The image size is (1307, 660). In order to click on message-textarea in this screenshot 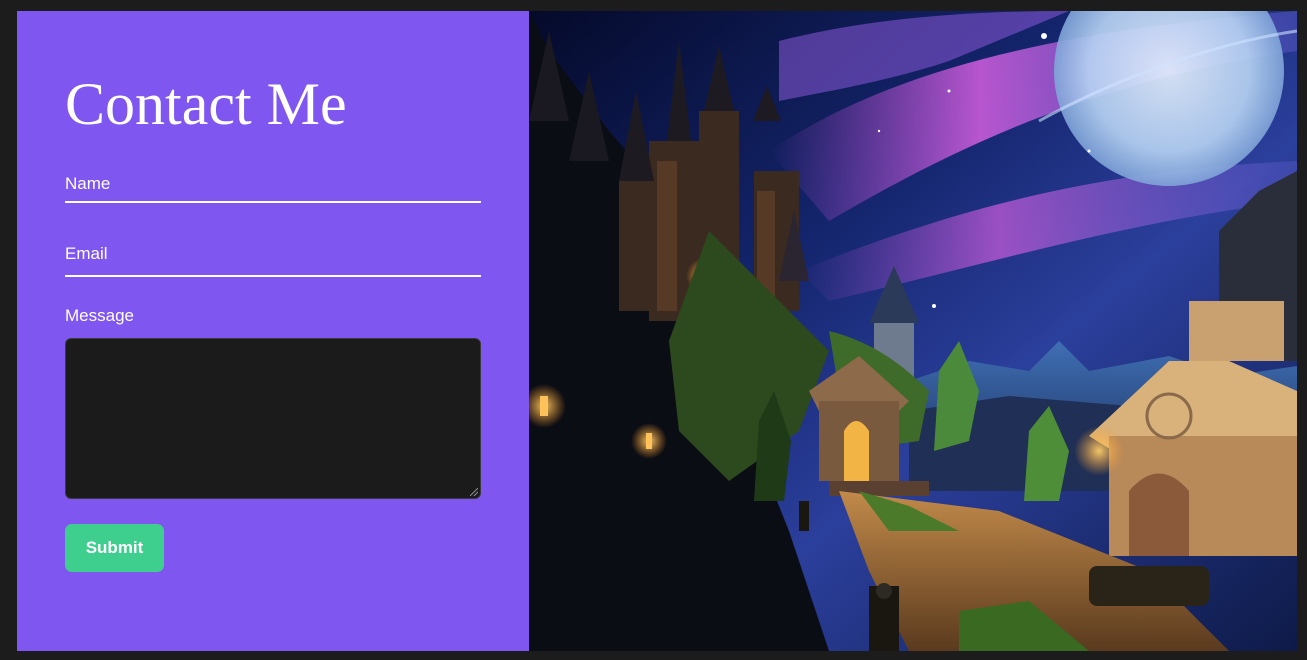, I will do `click(273, 418)`.